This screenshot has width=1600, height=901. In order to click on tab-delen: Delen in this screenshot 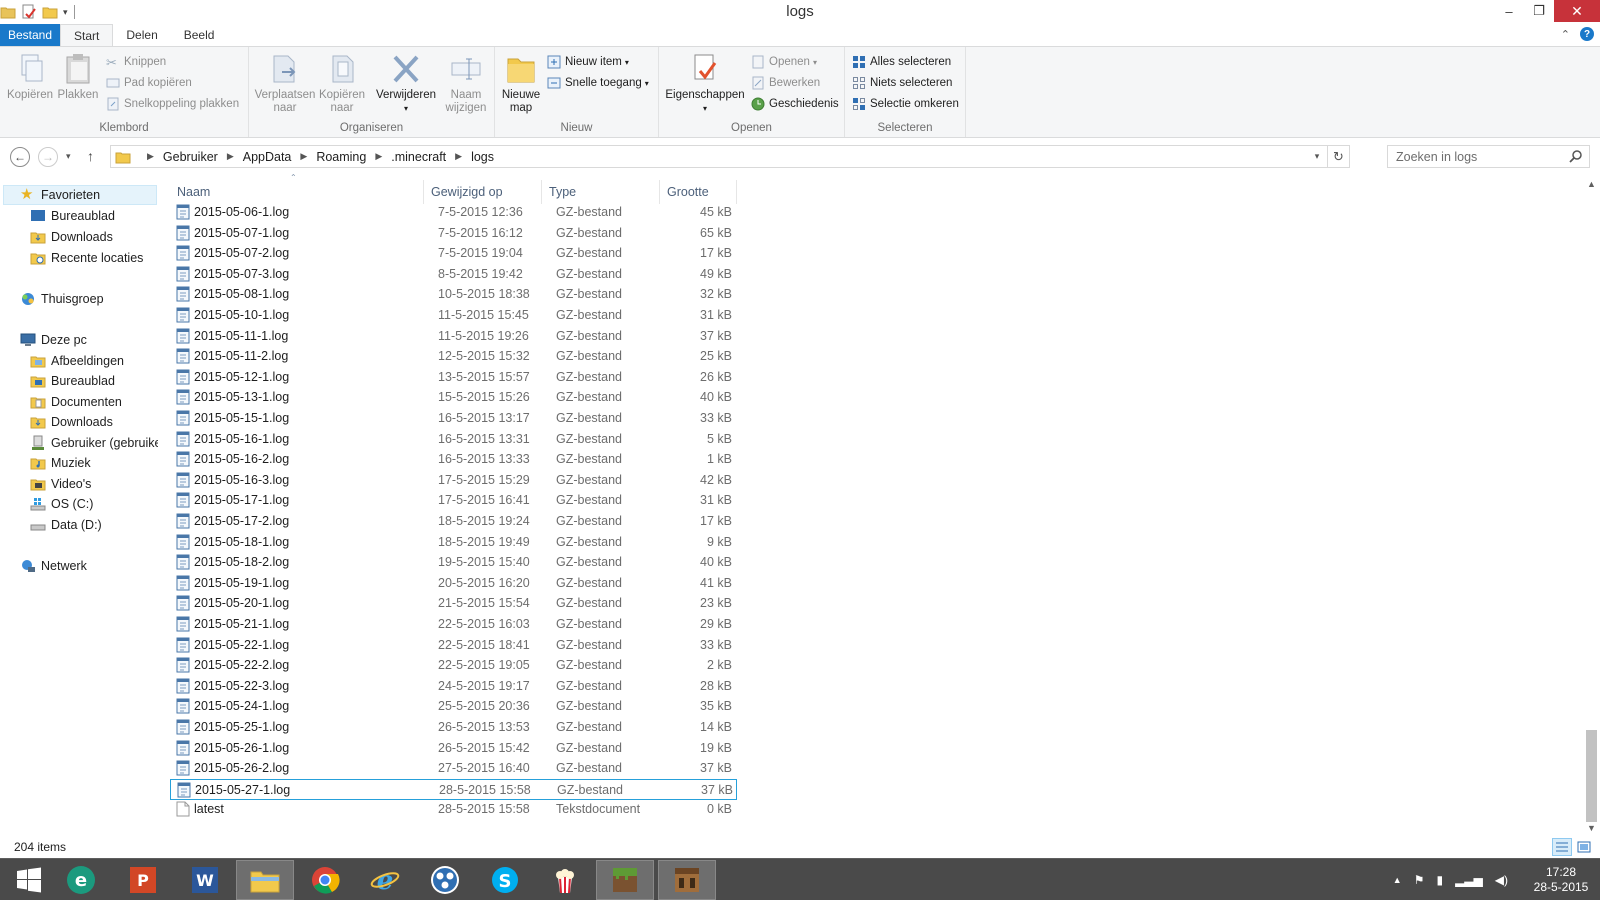, I will do `click(141, 35)`.